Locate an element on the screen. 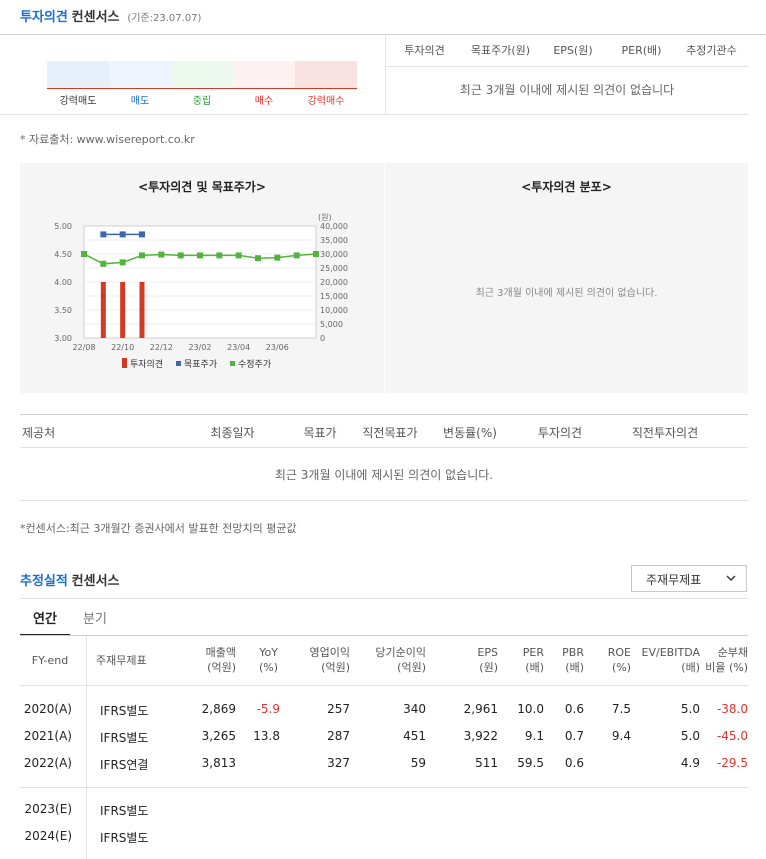 This screenshot has height=859, width=766. tab-annual: 연간 is located at coordinates (45, 617).